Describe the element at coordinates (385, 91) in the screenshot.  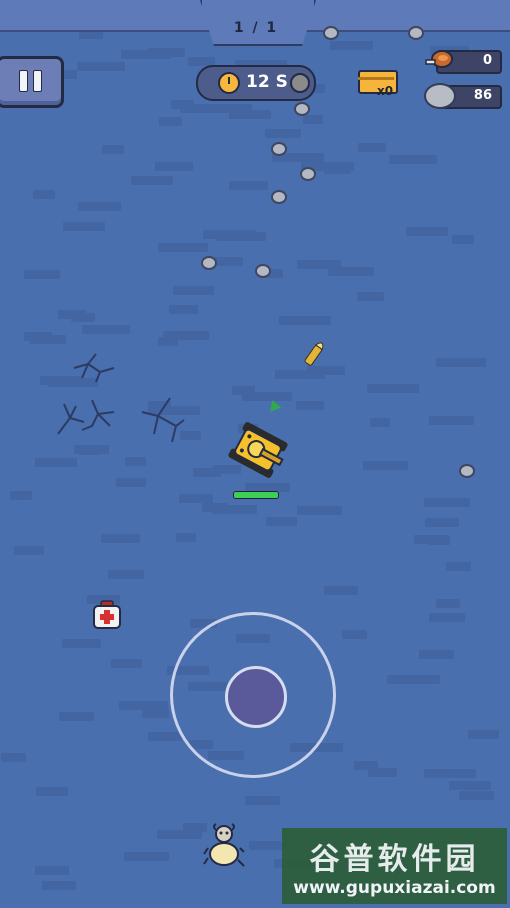
I see `chest-count: x0` at that location.